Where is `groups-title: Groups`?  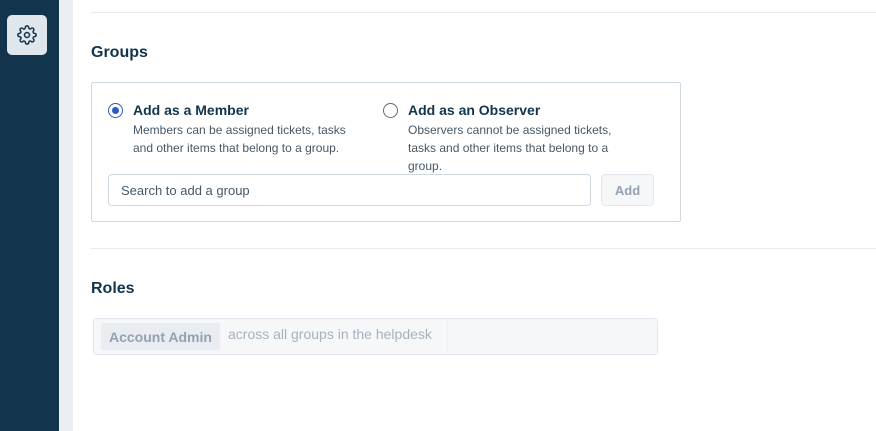
groups-title: Groups is located at coordinates (119, 52).